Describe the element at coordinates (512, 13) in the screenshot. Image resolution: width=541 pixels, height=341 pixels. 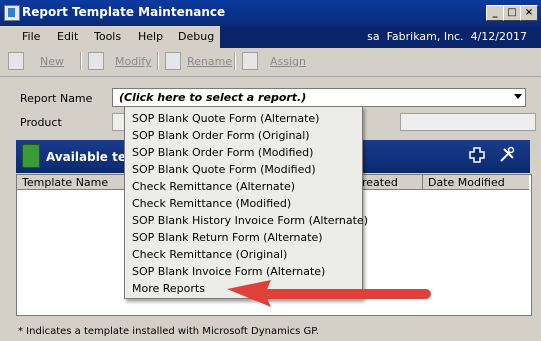
I see `maximize-icon: □` at that location.